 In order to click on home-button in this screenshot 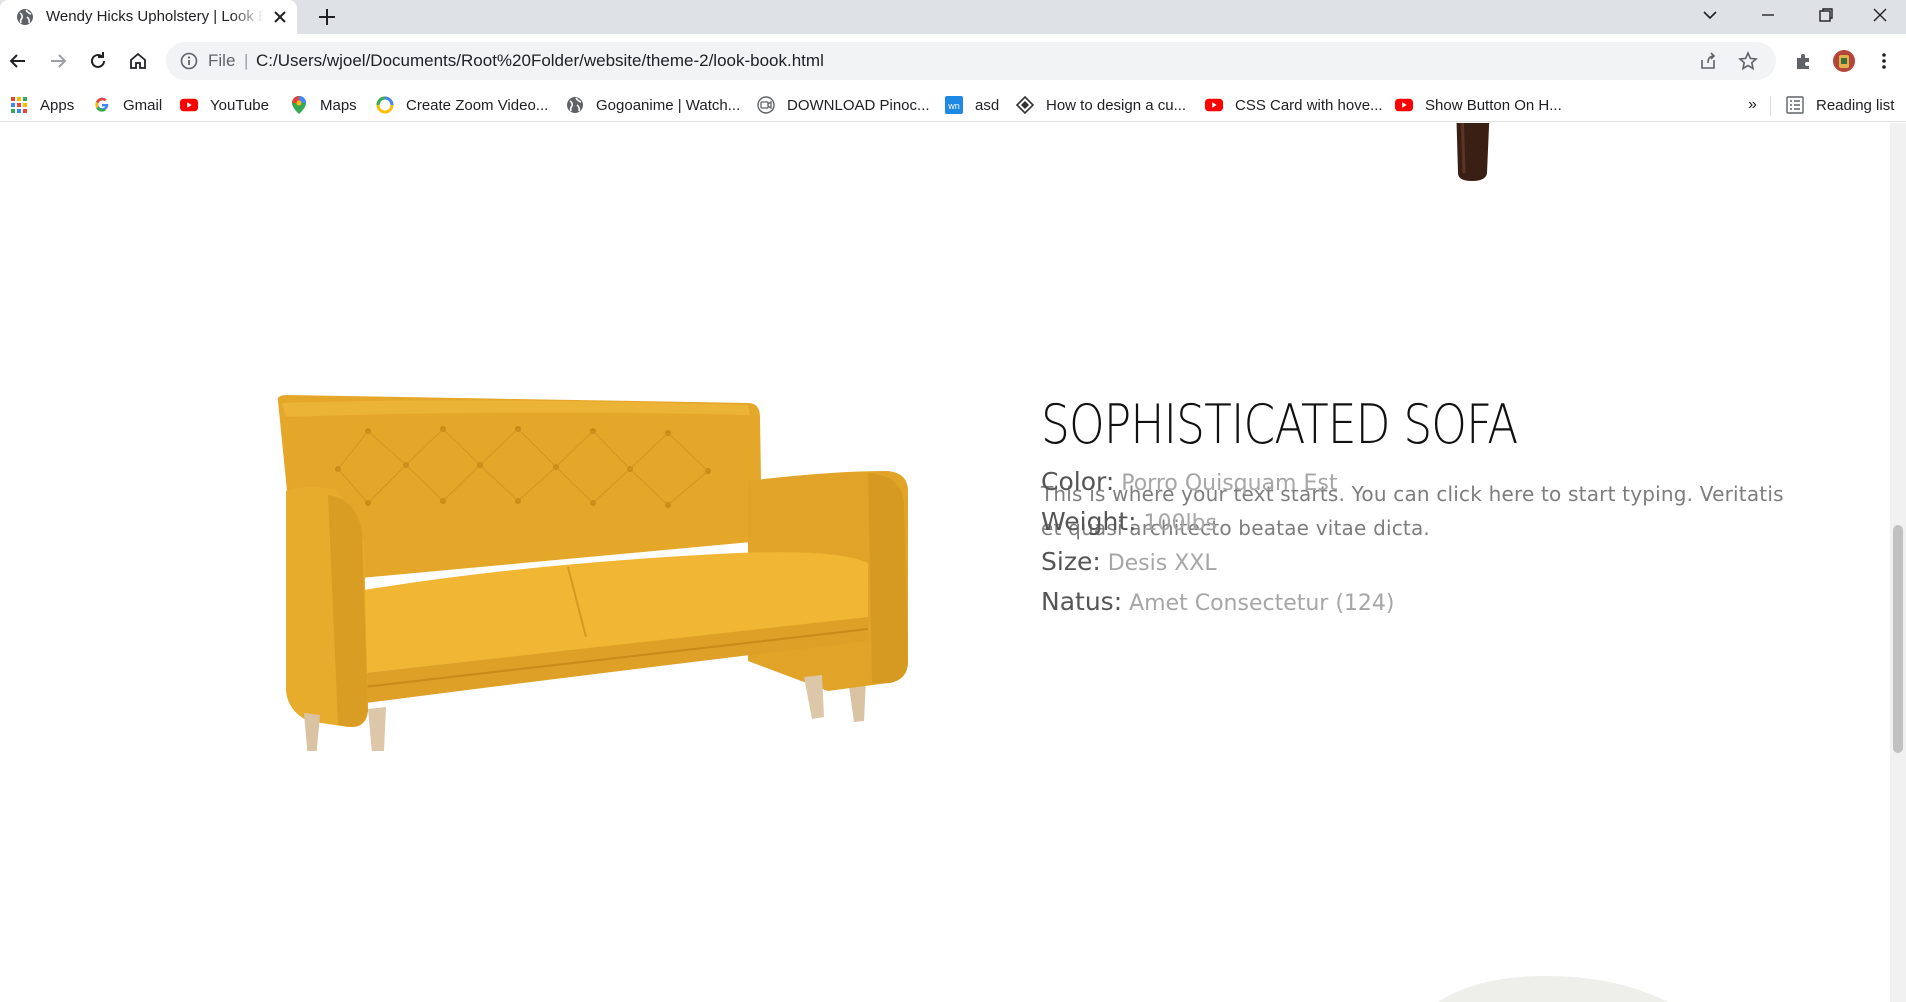, I will do `click(138, 61)`.